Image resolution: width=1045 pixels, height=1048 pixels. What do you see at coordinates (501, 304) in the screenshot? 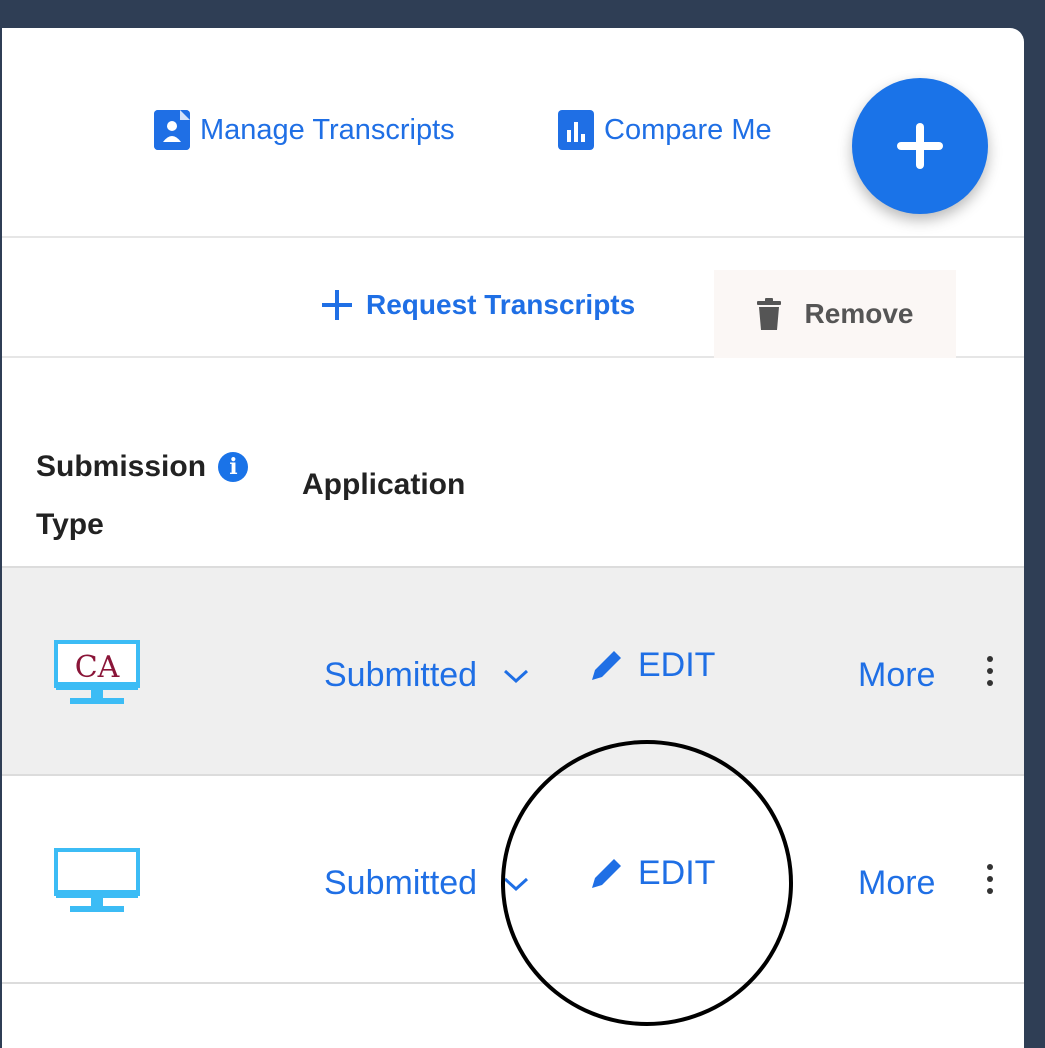
I see `request-transcripts-label: Request Transcripts` at bounding box center [501, 304].